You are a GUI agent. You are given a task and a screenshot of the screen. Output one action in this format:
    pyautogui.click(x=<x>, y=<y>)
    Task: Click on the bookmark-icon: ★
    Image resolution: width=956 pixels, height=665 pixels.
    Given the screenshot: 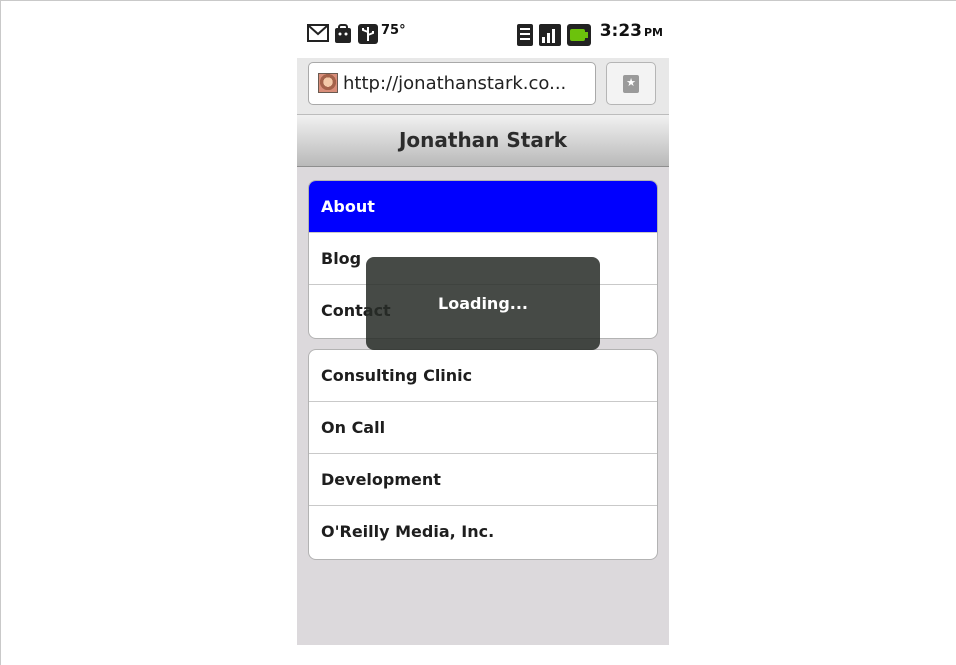 What is the action you would take?
    pyautogui.click(x=631, y=84)
    